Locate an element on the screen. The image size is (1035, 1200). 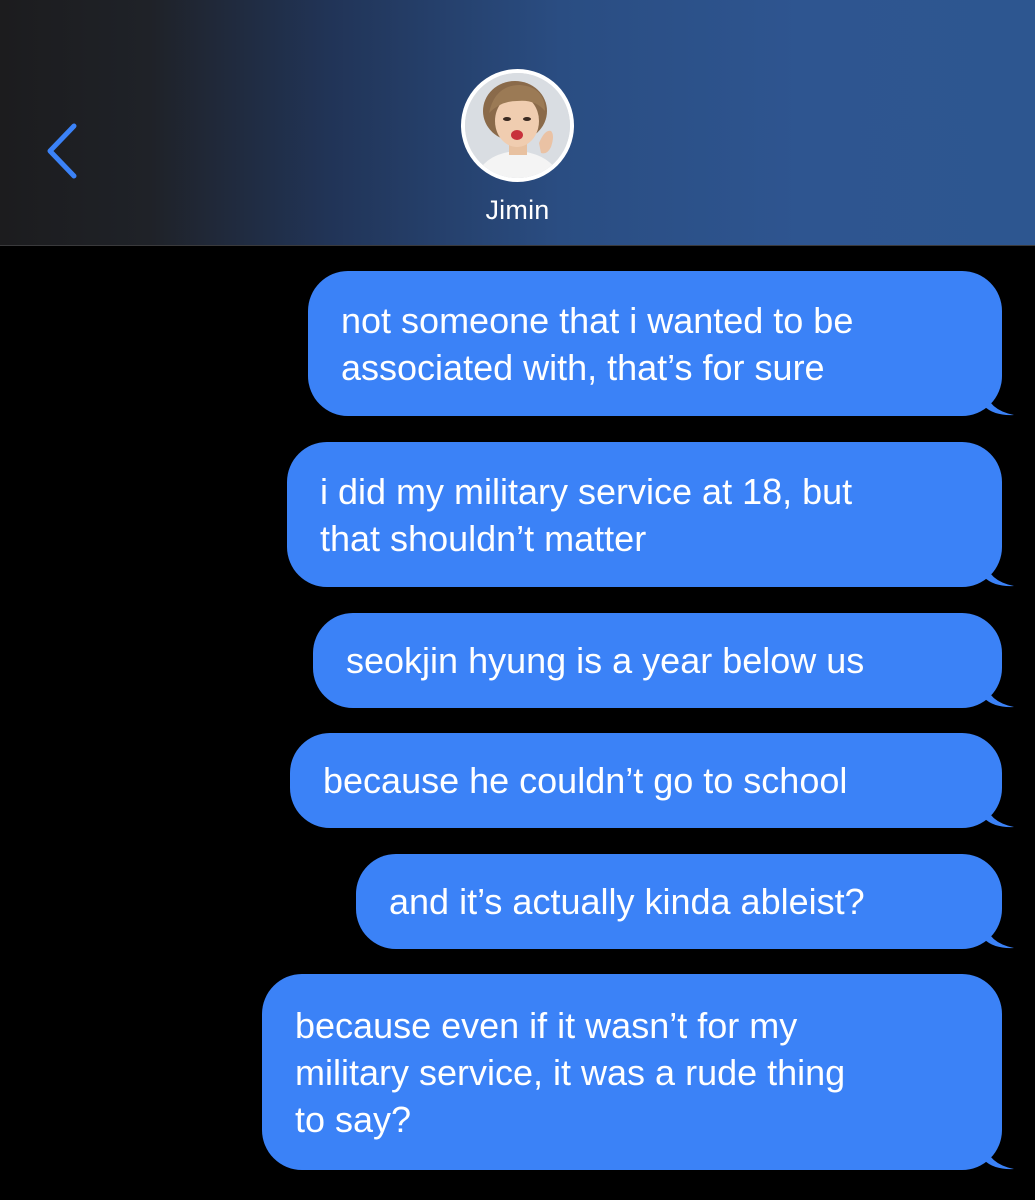
contact-avatar is located at coordinates (517, 125).